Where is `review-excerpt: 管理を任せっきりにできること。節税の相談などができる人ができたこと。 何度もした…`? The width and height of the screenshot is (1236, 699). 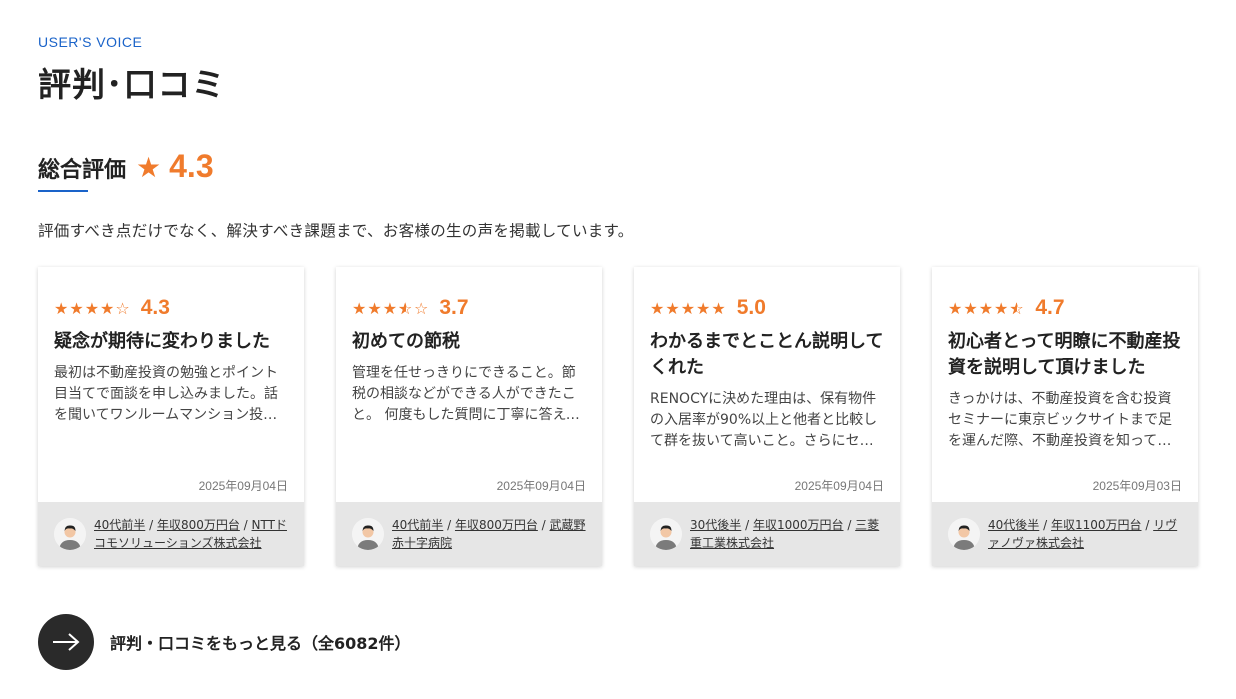
review-excerpt: 管理を任せっきりにできること。節税の相談などができる人ができたこと。 何度もした… is located at coordinates (466, 394).